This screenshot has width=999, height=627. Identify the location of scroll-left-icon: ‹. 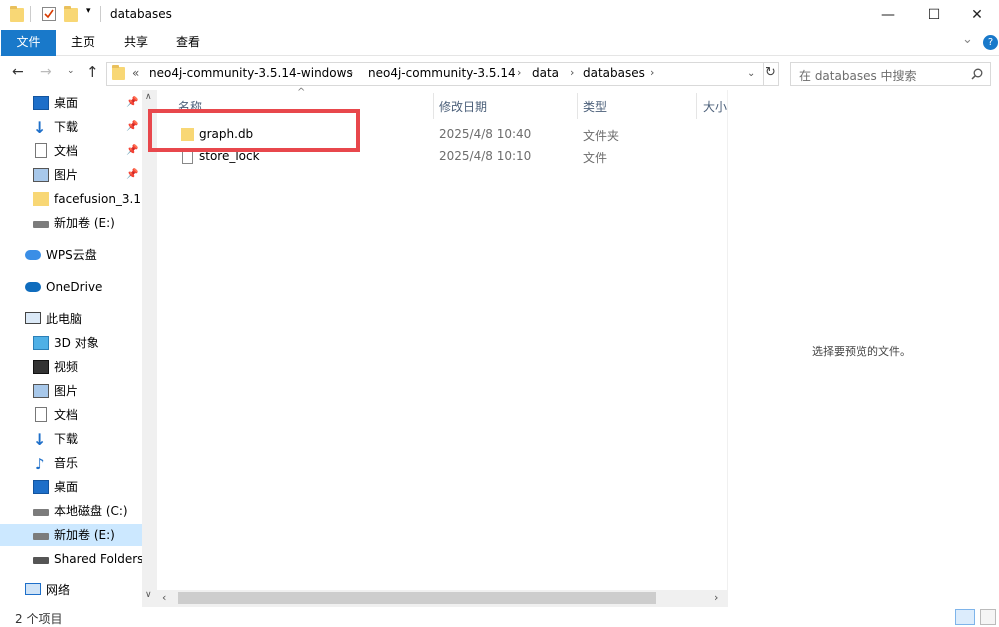
(164, 597).